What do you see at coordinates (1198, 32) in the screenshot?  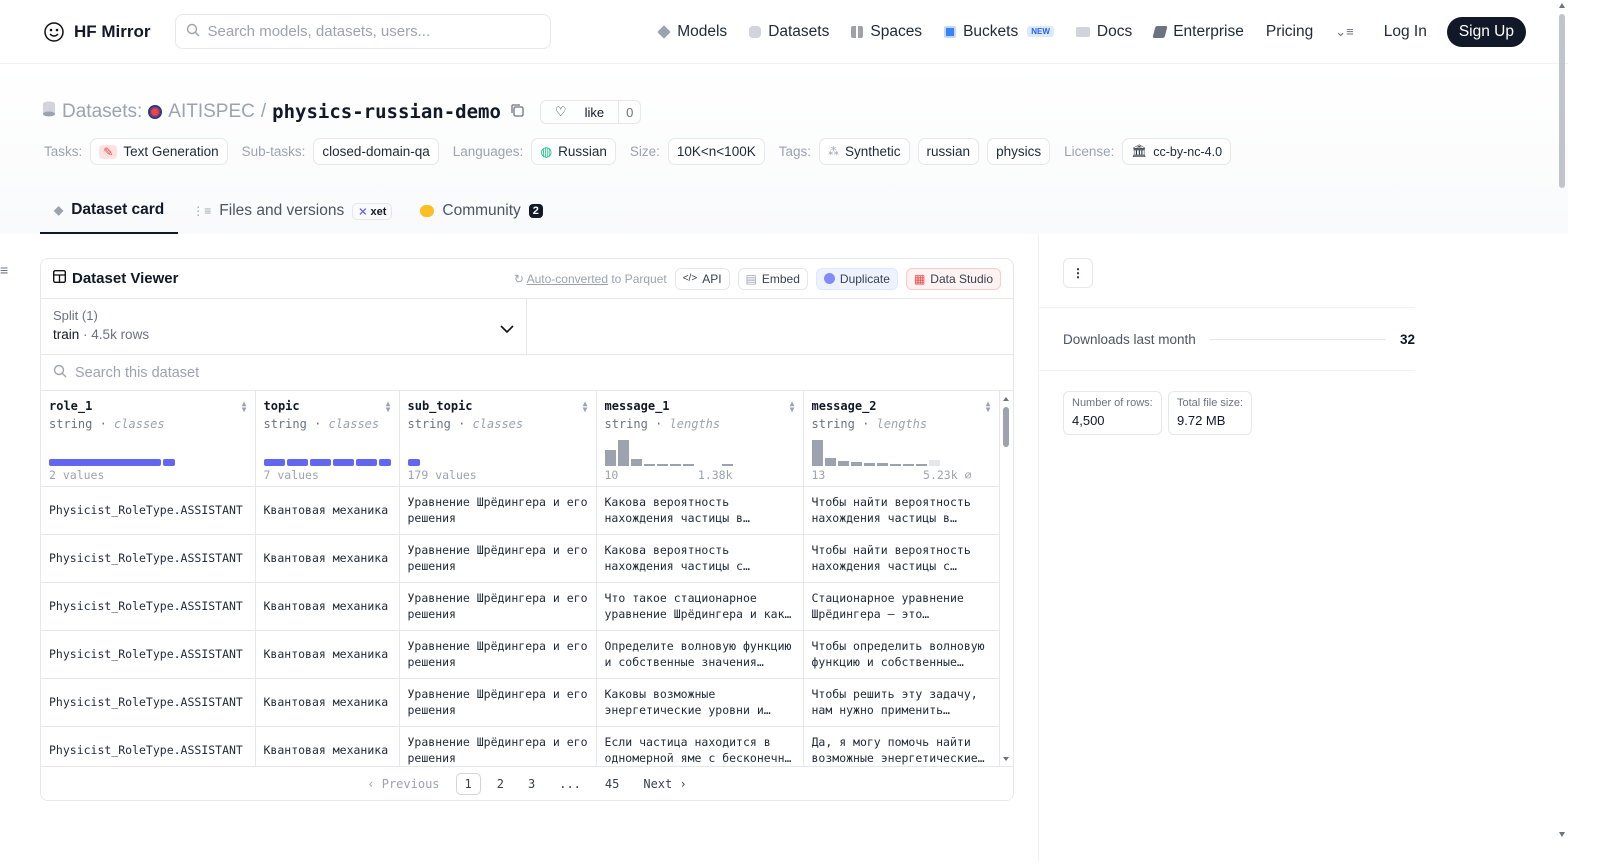 I see `nav-enterprise: Enterprise` at bounding box center [1198, 32].